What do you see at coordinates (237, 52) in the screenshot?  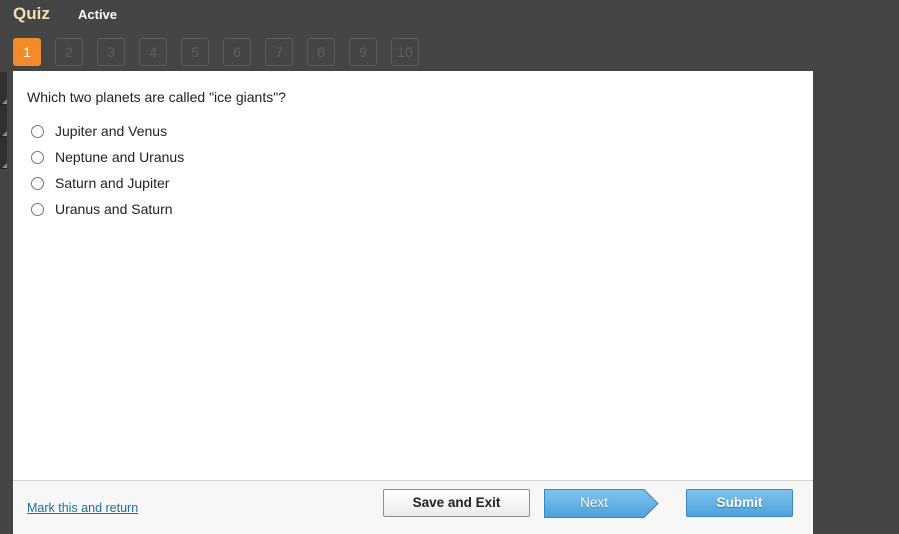 I see `question-nav-6: 6` at bounding box center [237, 52].